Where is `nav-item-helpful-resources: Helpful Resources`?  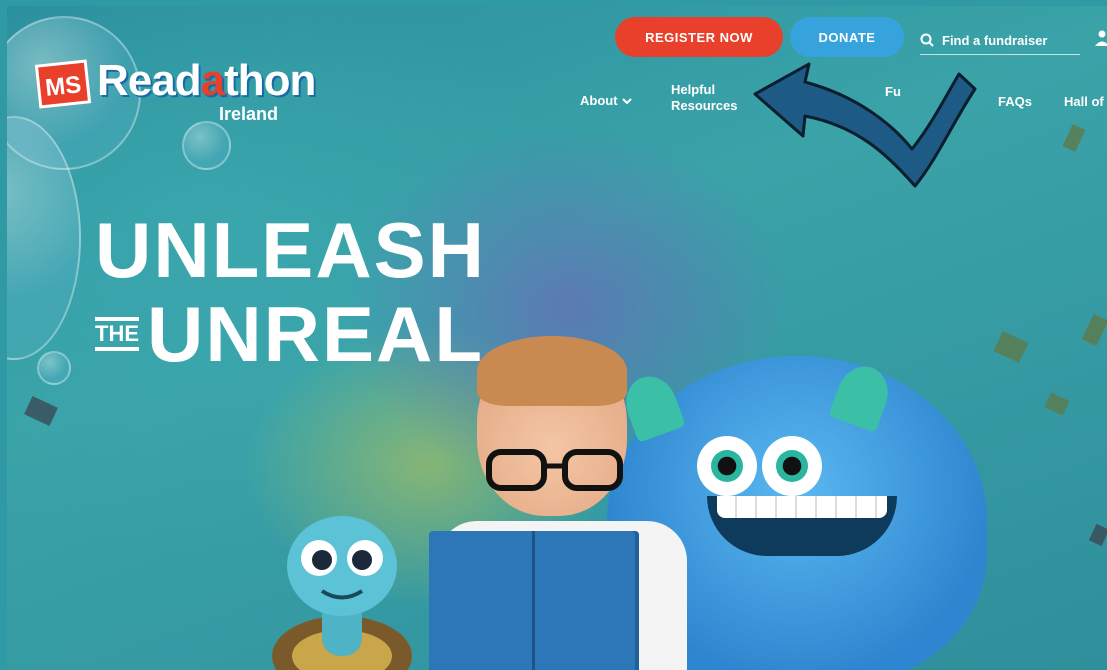
nav-item-helpful-resources: Helpful Resources is located at coordinates (711, 98).